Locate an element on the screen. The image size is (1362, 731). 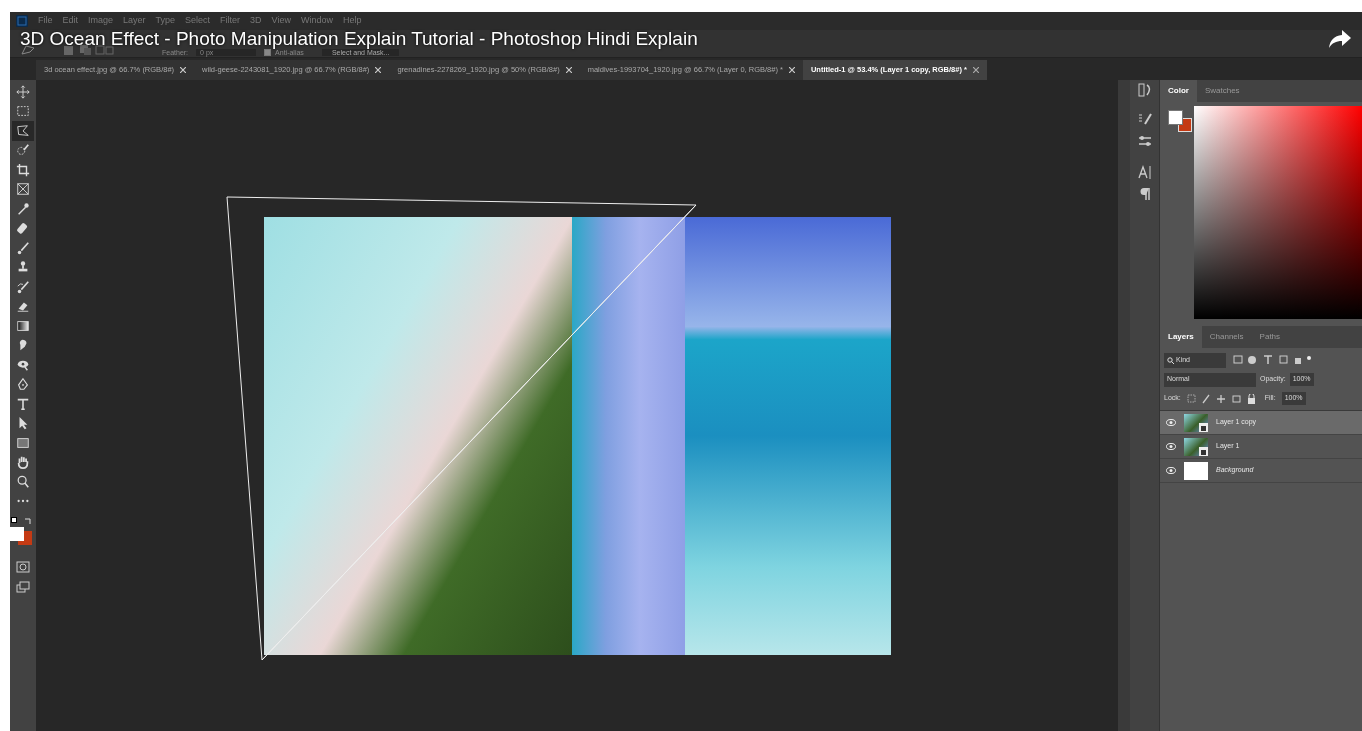
menu-item: Type is located at coordinates (165, 21).